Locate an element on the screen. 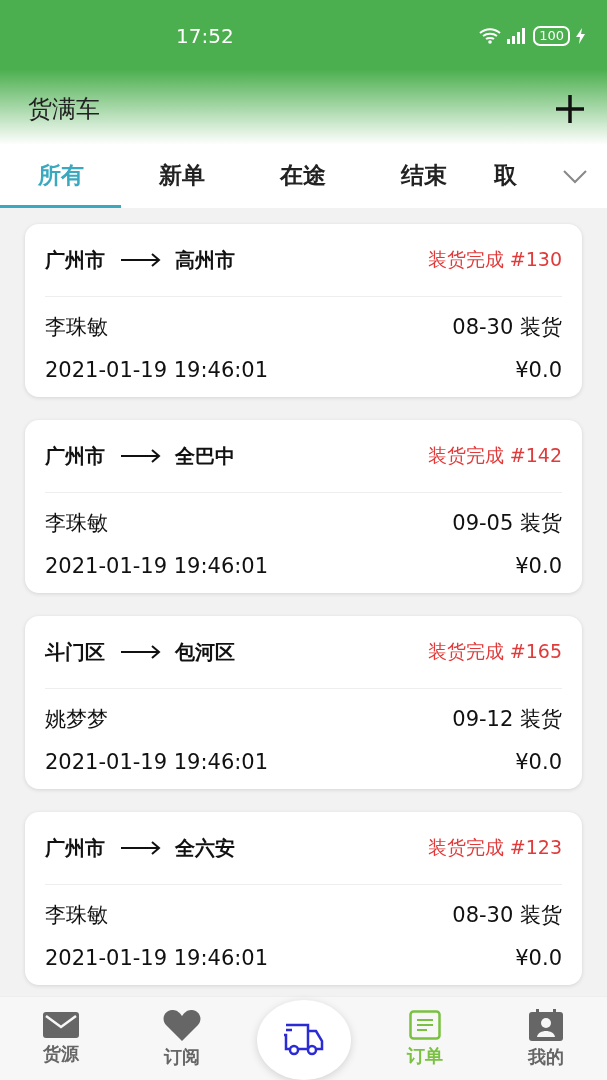  shipper-name: 姚梦梦 is located at coordinates (76, 719).